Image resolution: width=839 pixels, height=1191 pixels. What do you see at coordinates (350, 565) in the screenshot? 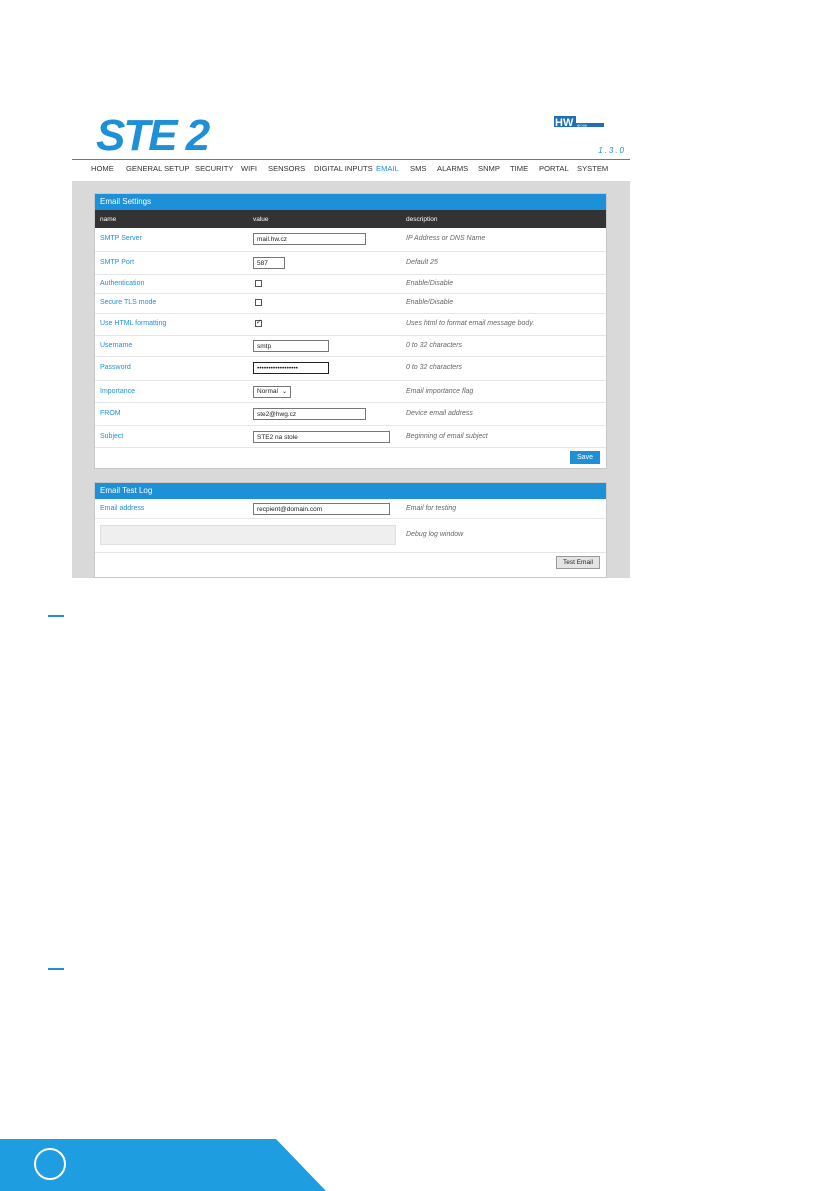
I see `test-row: Test Email` at bounding box center [350, 565].